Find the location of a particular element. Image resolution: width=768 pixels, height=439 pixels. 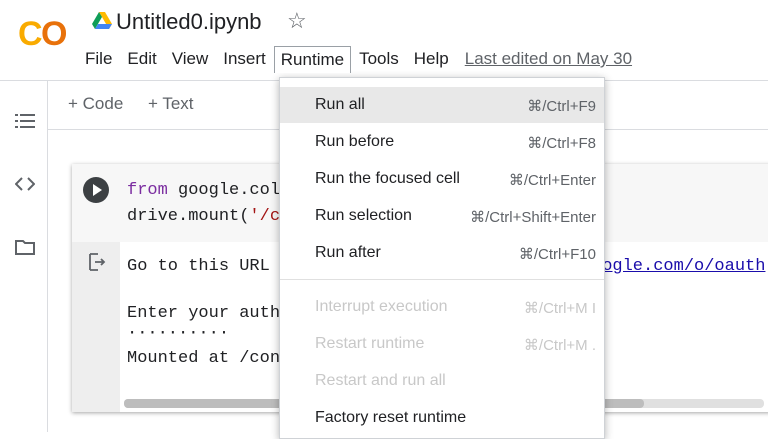

menu-factory-reset-runtime: Factory reset runtime is located at coordinates (442, 418).